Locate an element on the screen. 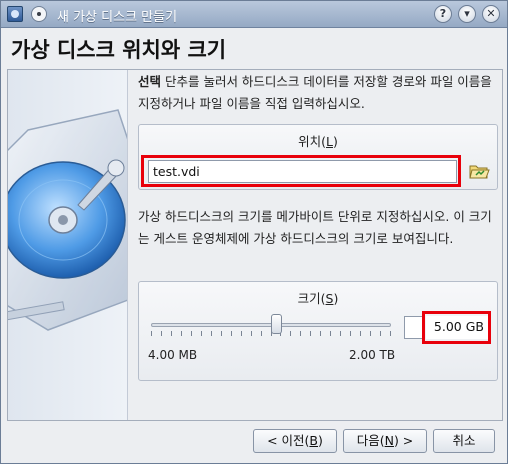  size-highlight-box is located at coordinates (456, 327).